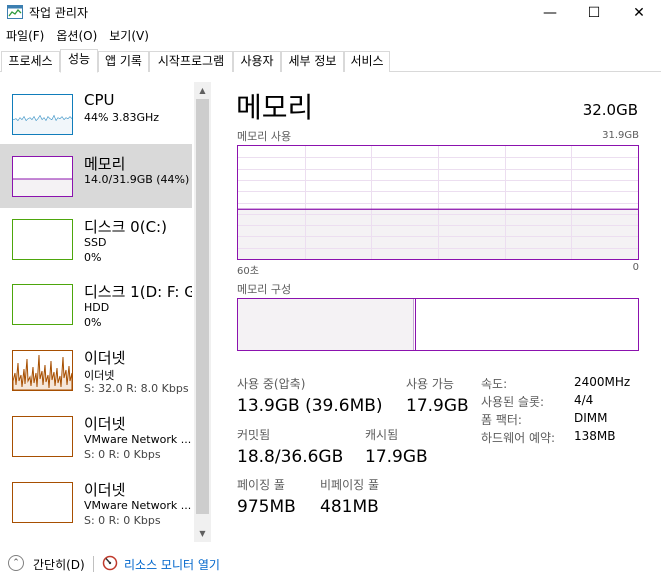 This screenshot has width=661, height=585. What do you see at coordinates (105, 490) in the screenshot?
I see `ethernet-3-title: 이더넷` at bounding box center [105, 490].